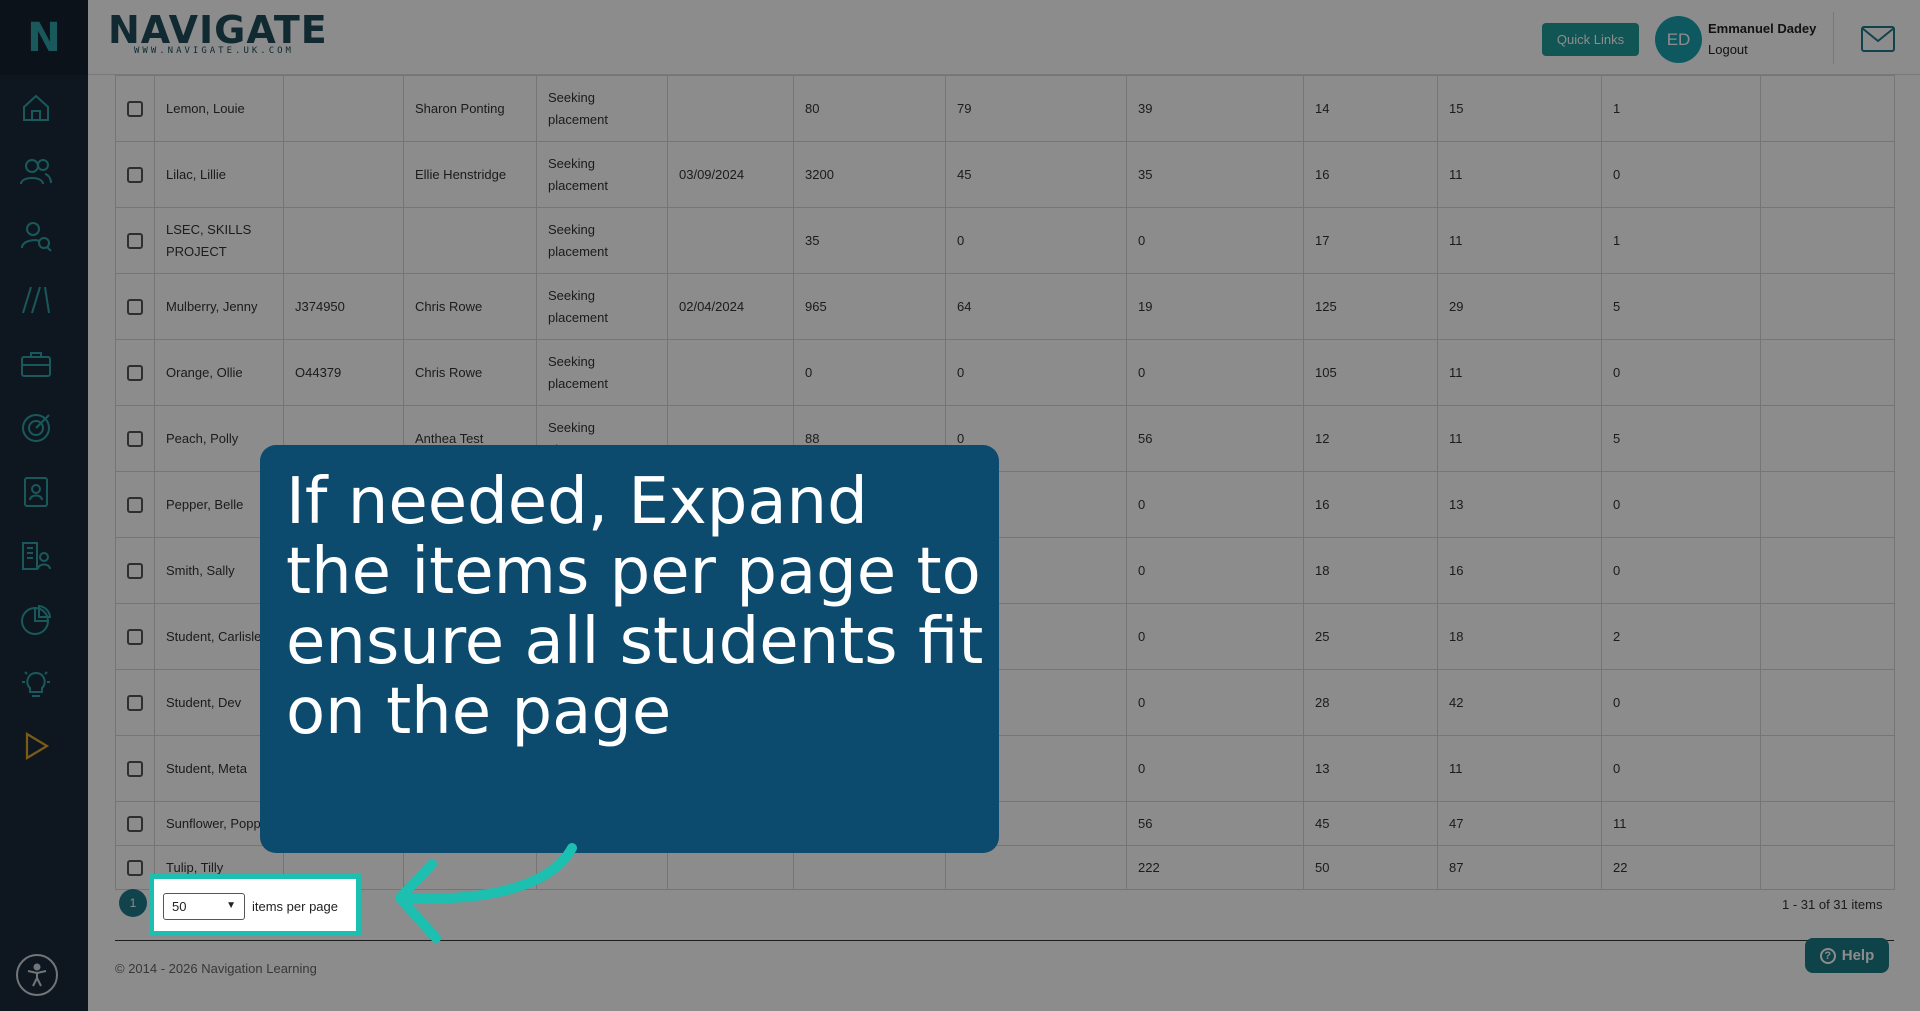 The image size is (1920, 1011). I want to click on pointer-arrow-icon, so click(486, 893).